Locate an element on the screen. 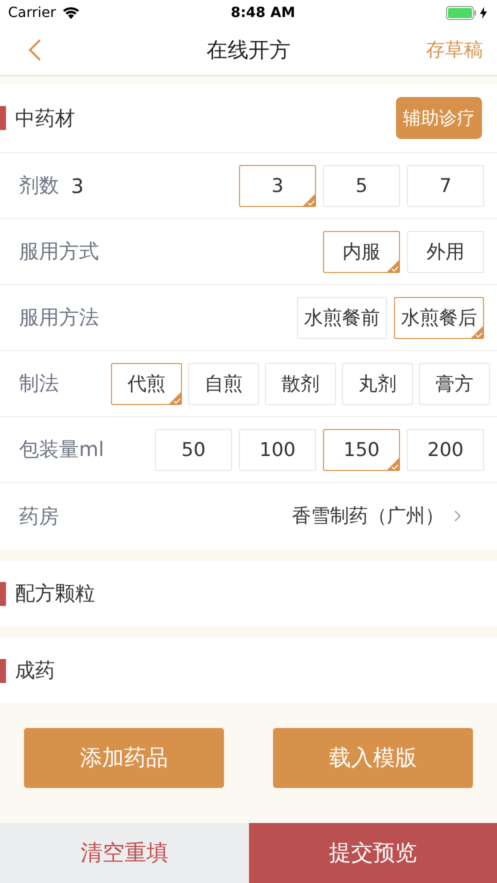  chevron-icon is located at coordinates (458, 516).